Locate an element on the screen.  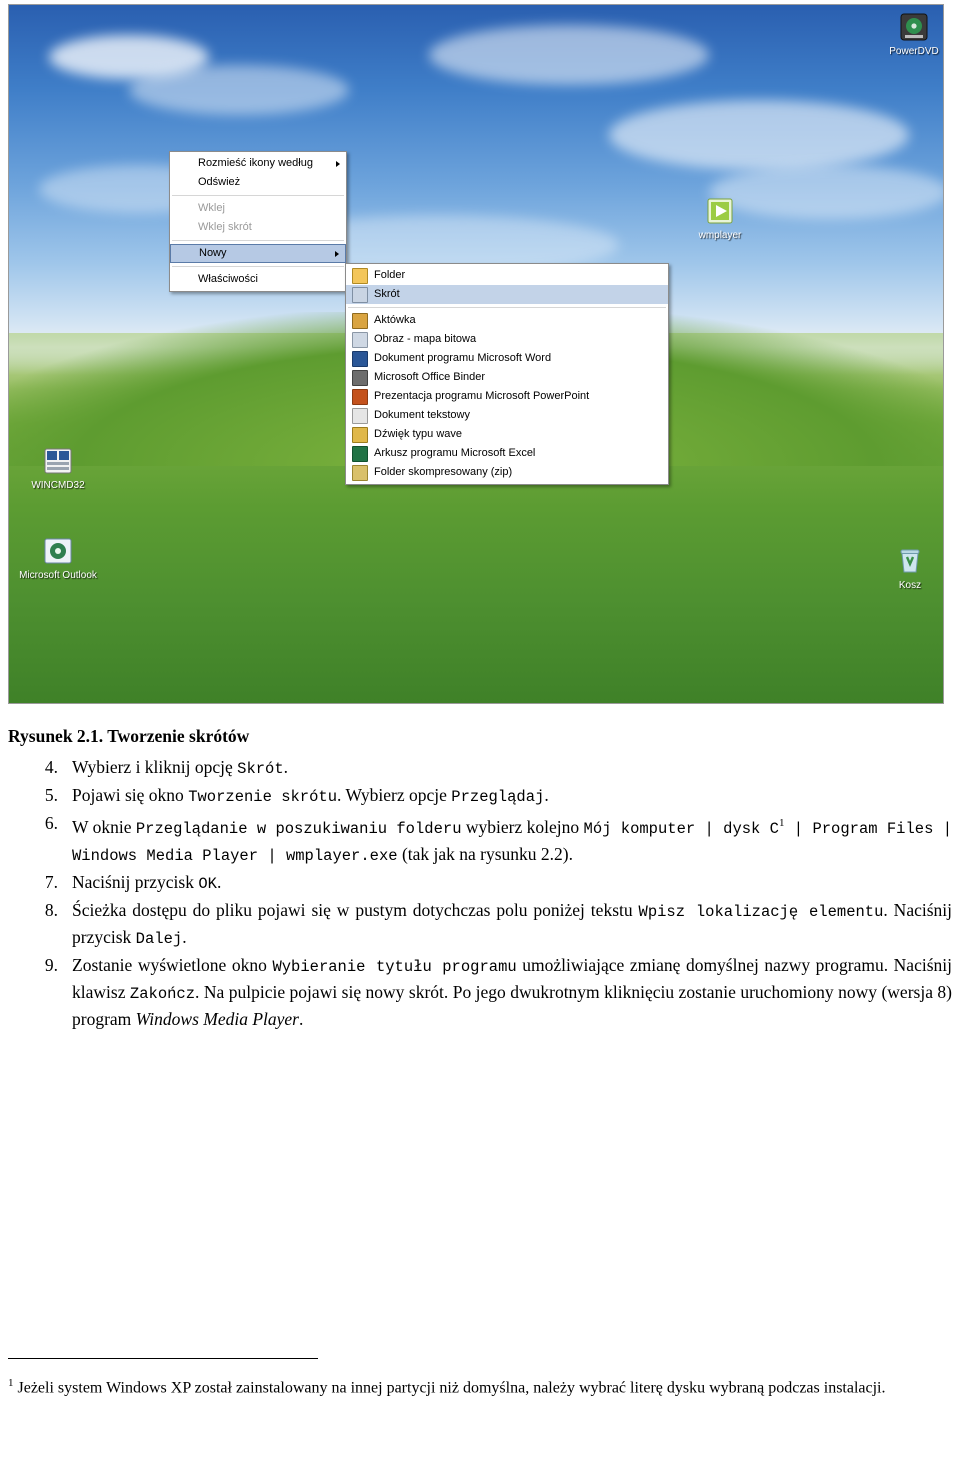
step-text-fragment: Pojawi się okno is located at coordinates (130, 795).